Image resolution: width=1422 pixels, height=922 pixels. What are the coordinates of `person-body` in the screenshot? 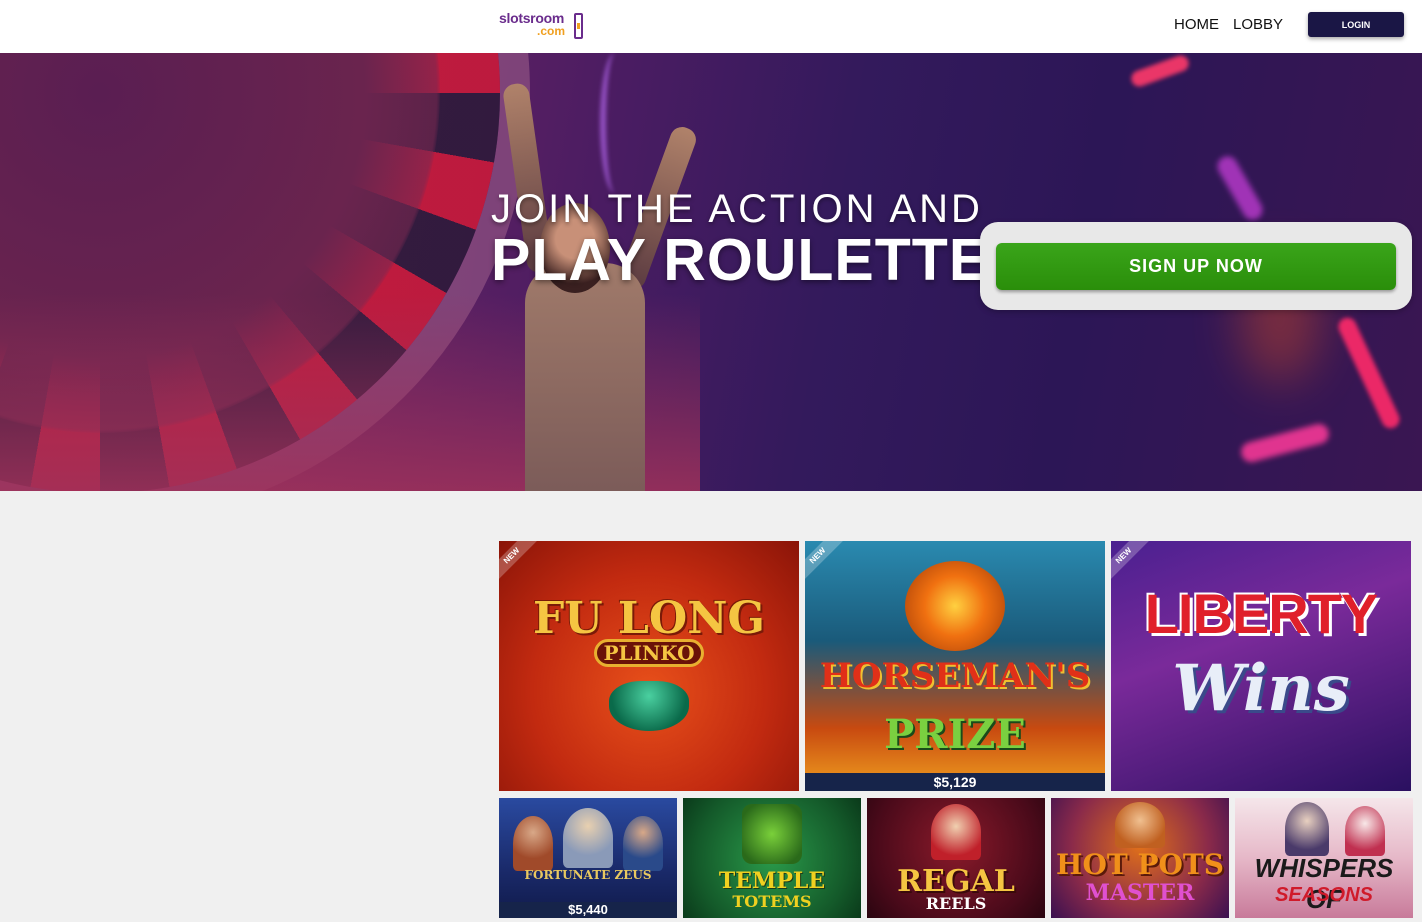 It's located at (585, 377).